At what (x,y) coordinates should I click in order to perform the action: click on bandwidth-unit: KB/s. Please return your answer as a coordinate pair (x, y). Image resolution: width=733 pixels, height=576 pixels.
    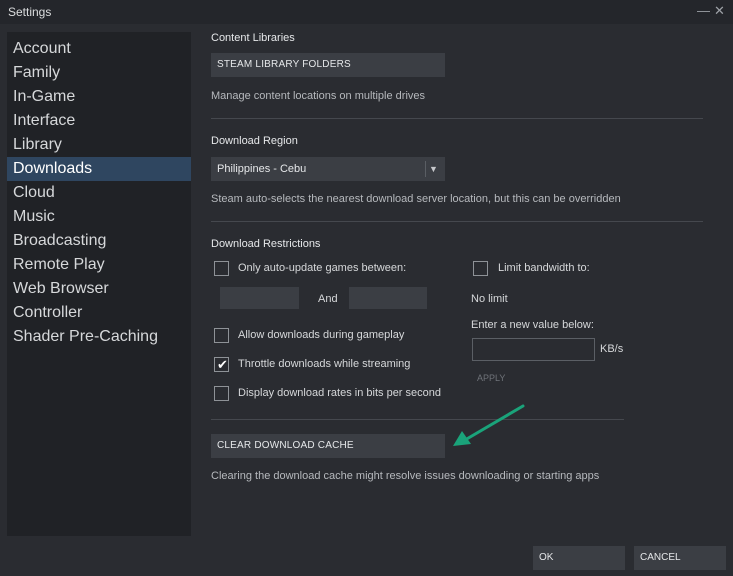
    Looking at the image, I should click on (612, 349).